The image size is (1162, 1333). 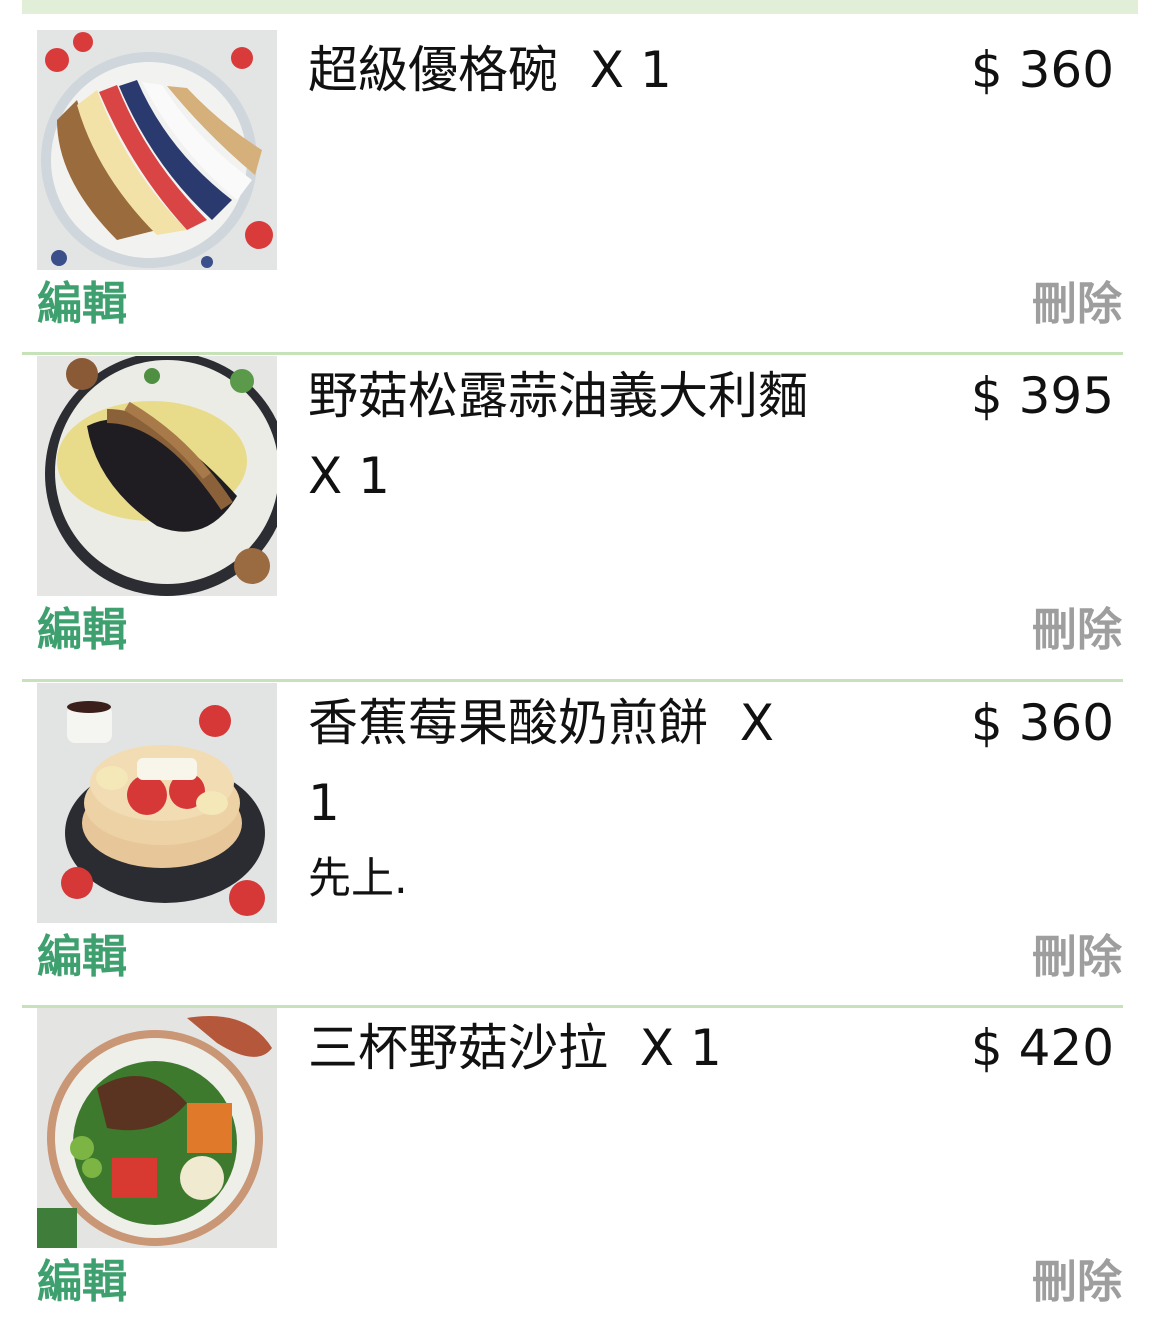 I want to click on item-name: 香蕉莓果酸奶煎餅 X 1 先上., so click(x=563, y=799).